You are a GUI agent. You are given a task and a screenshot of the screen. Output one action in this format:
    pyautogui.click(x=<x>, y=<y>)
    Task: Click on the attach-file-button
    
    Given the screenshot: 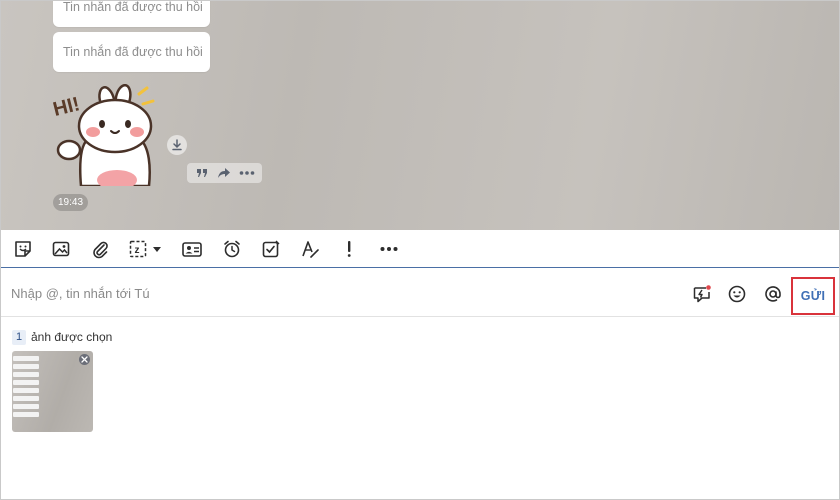 What is the action you would take?
    pyautogui.click(x=100, y=249)
    